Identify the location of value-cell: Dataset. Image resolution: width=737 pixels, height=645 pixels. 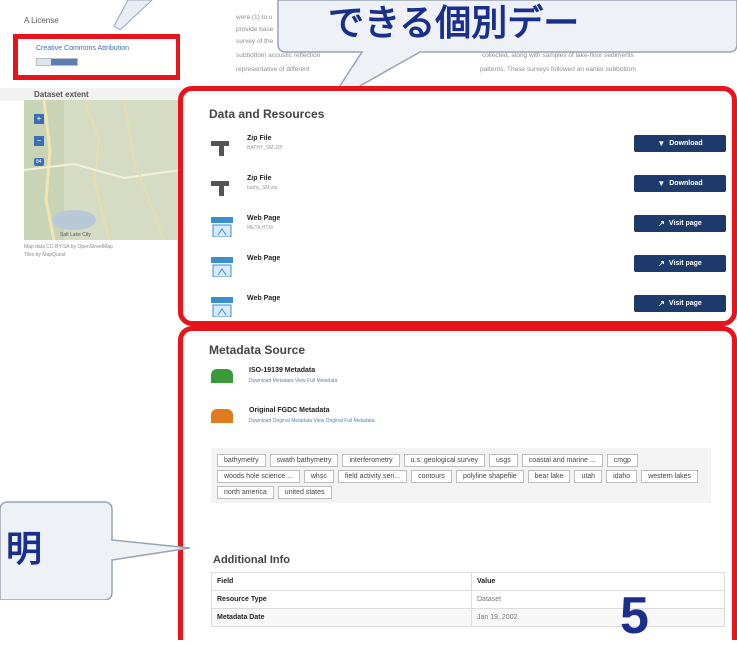
(598, 599).